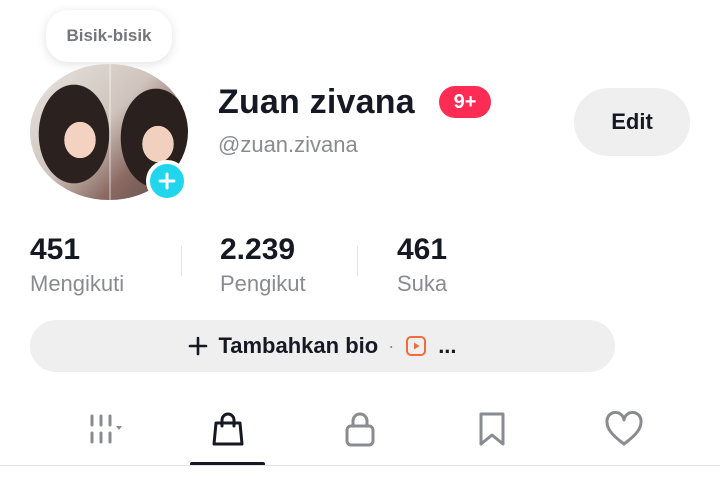  What do you see at coordinates (465, 102) in the screenshot?
I see `notification-badge: 9+` at bounding box center [465, 102].